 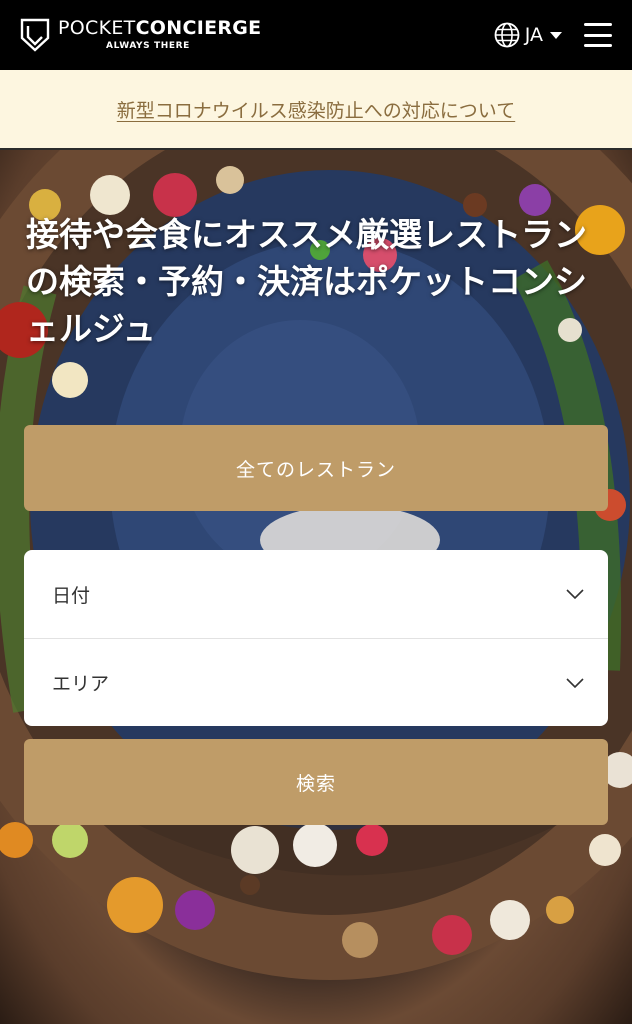 What do you see at coordinates (316, 35) in the screenshot?
I see `site-header: POCKETCONCIERGE ALWAYS THERE JA` at bounding box center [316, 35].